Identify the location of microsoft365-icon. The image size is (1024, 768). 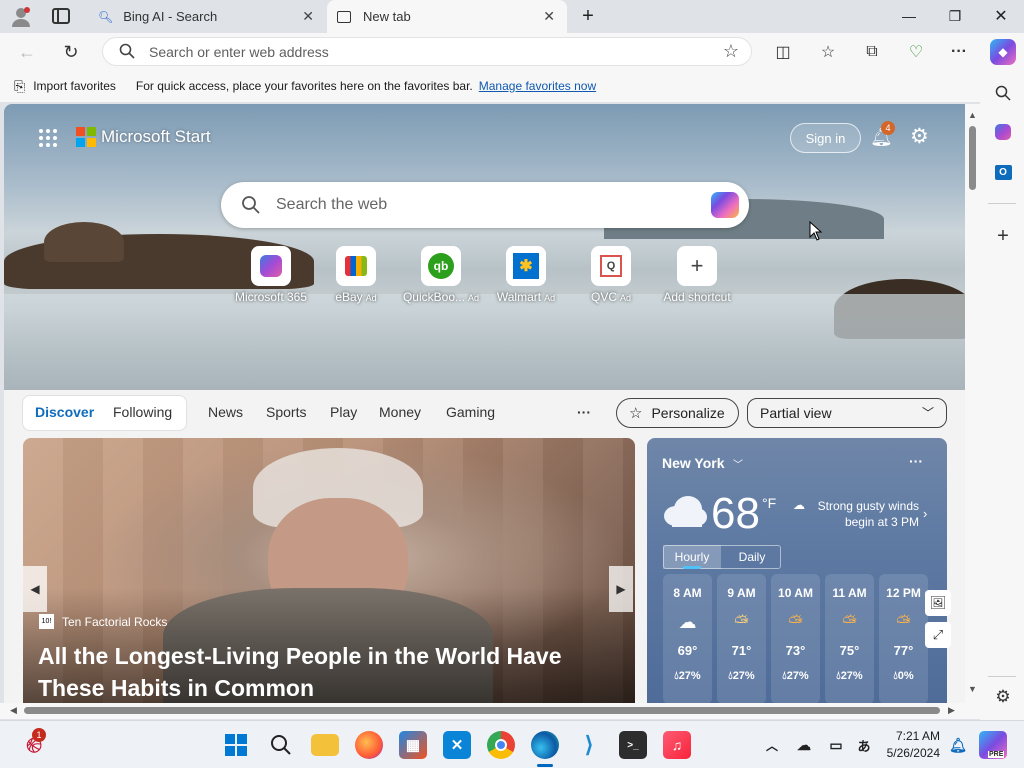
(1003, 132).